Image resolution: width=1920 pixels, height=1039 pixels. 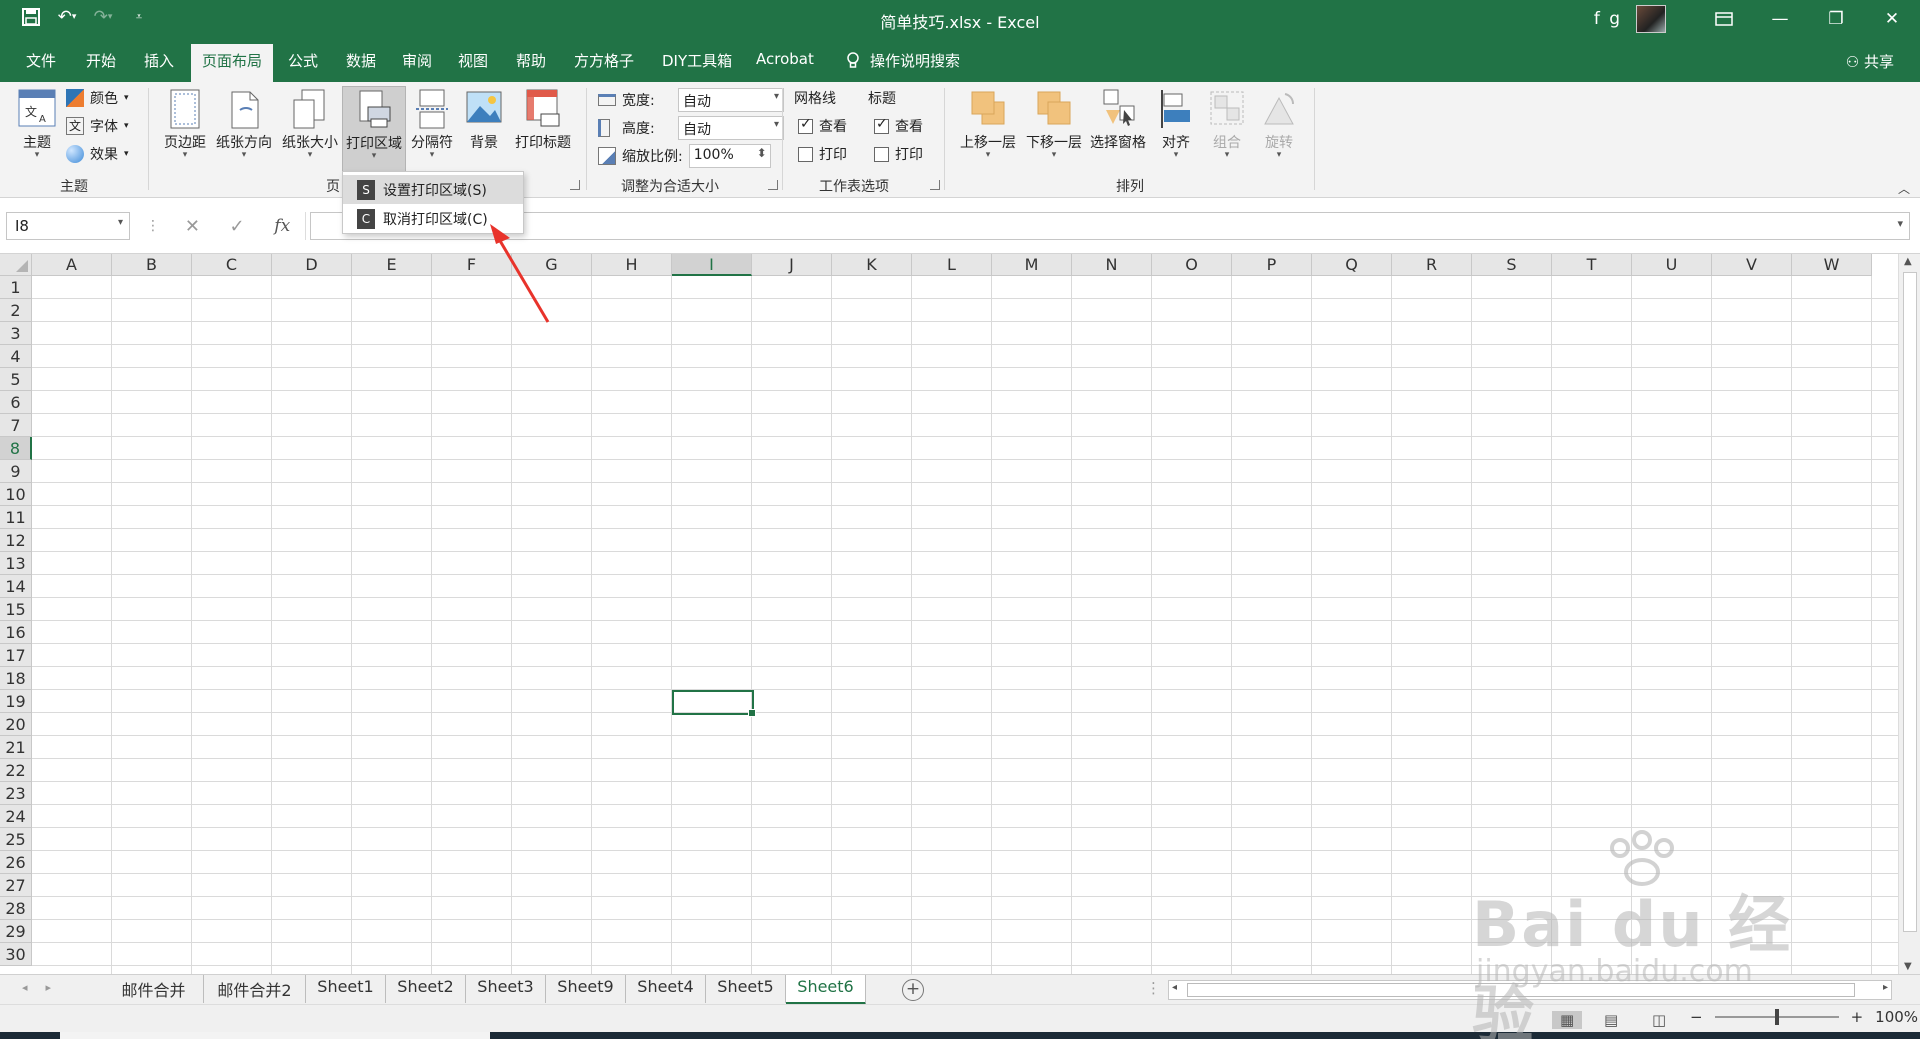 What do you see at coordinates (1611, 1020) in the screenshot?
I see `page-layout-view-icon: ▤` at bounding box center [1611, 1020].